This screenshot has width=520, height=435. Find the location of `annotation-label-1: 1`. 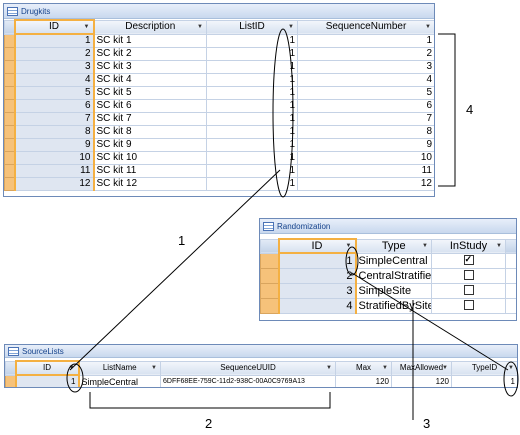

annotation-label-1: 1 is located at coordinates (182, 240).